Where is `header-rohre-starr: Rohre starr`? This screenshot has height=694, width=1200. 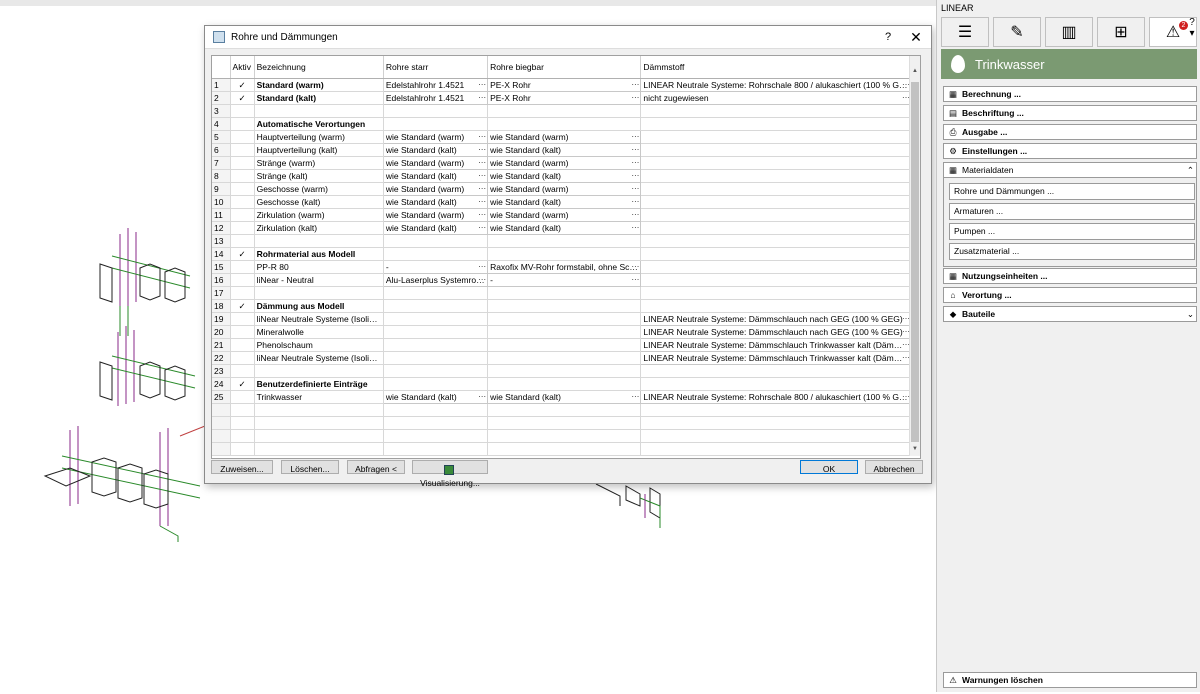
header-rohre-starr: Rohre starr is located at coordinates (436, 67).